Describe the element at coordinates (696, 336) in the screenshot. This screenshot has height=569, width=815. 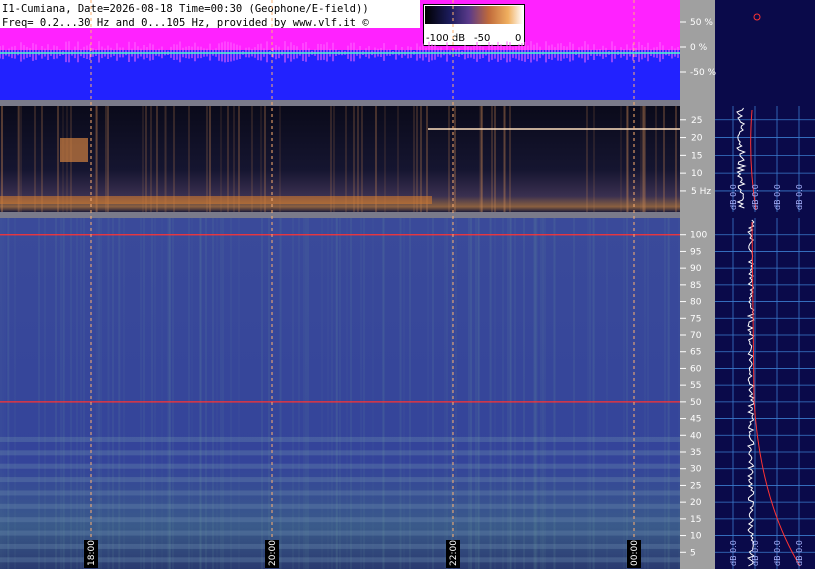
I see `high-freq-tick-label: 70` at that location.